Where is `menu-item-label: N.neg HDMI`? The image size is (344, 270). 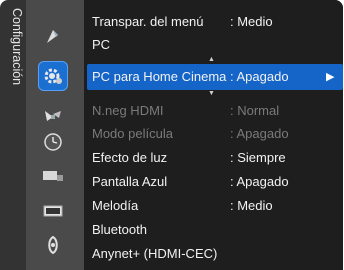 menu-item-label: N.neg HDMI is located at coordinates (128, 110).